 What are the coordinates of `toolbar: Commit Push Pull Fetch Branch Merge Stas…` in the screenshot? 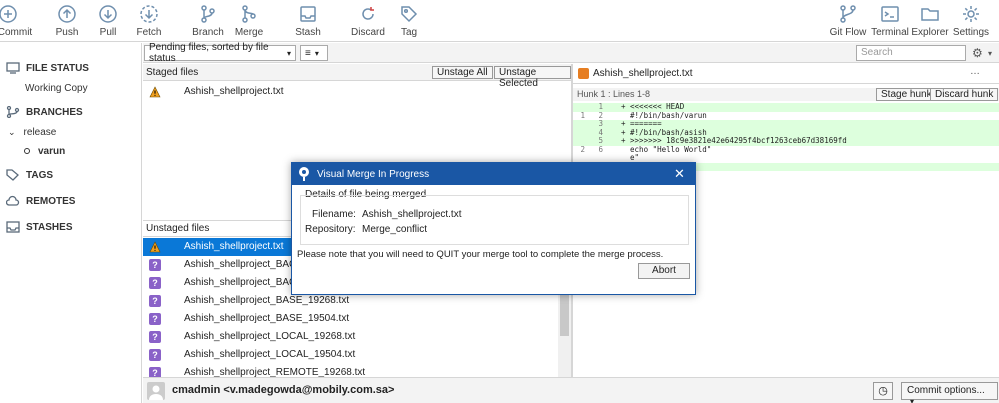 It's located at (499, 21).